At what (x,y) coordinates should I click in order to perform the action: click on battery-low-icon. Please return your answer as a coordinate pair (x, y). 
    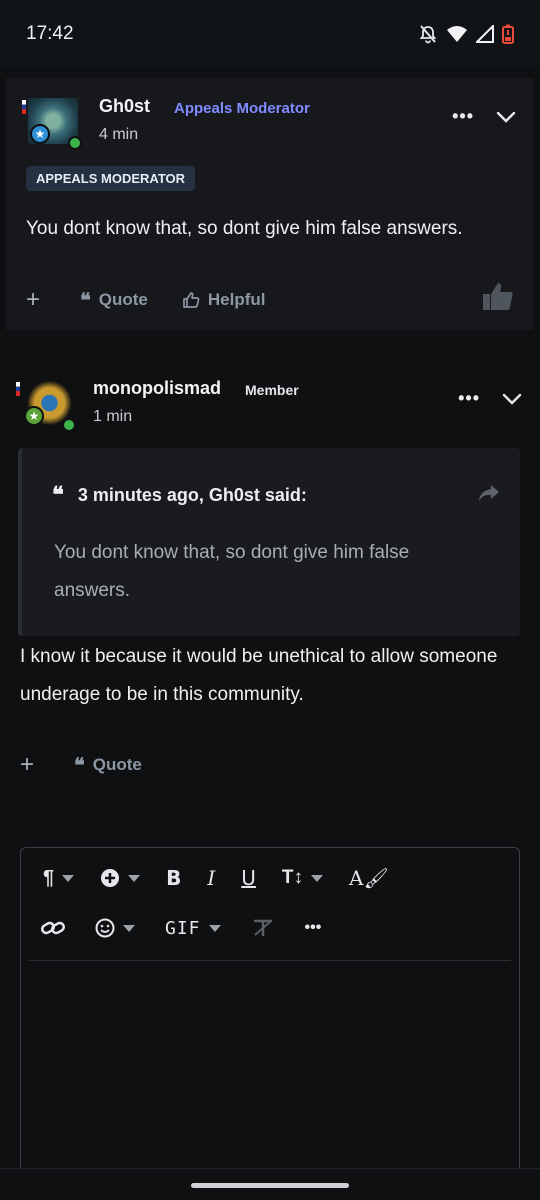
    Looking at the image, I should click on (508, 34).